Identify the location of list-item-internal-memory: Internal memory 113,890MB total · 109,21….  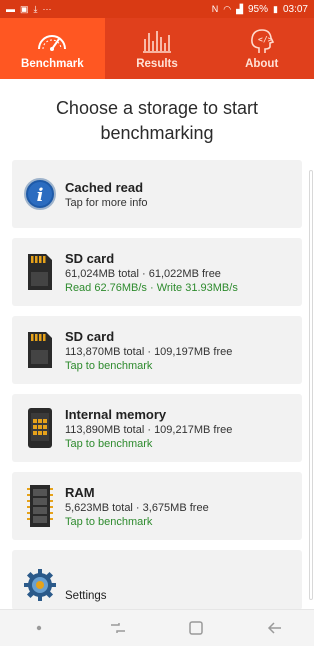
(157, 428).